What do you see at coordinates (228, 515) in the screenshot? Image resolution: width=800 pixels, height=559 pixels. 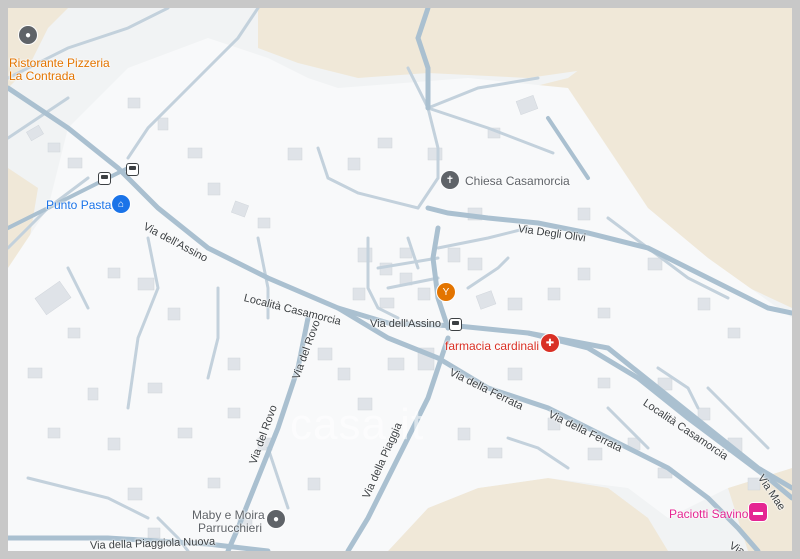 I see `maby-label-line1: Maby e Moira` at bounding box center [228, 515].